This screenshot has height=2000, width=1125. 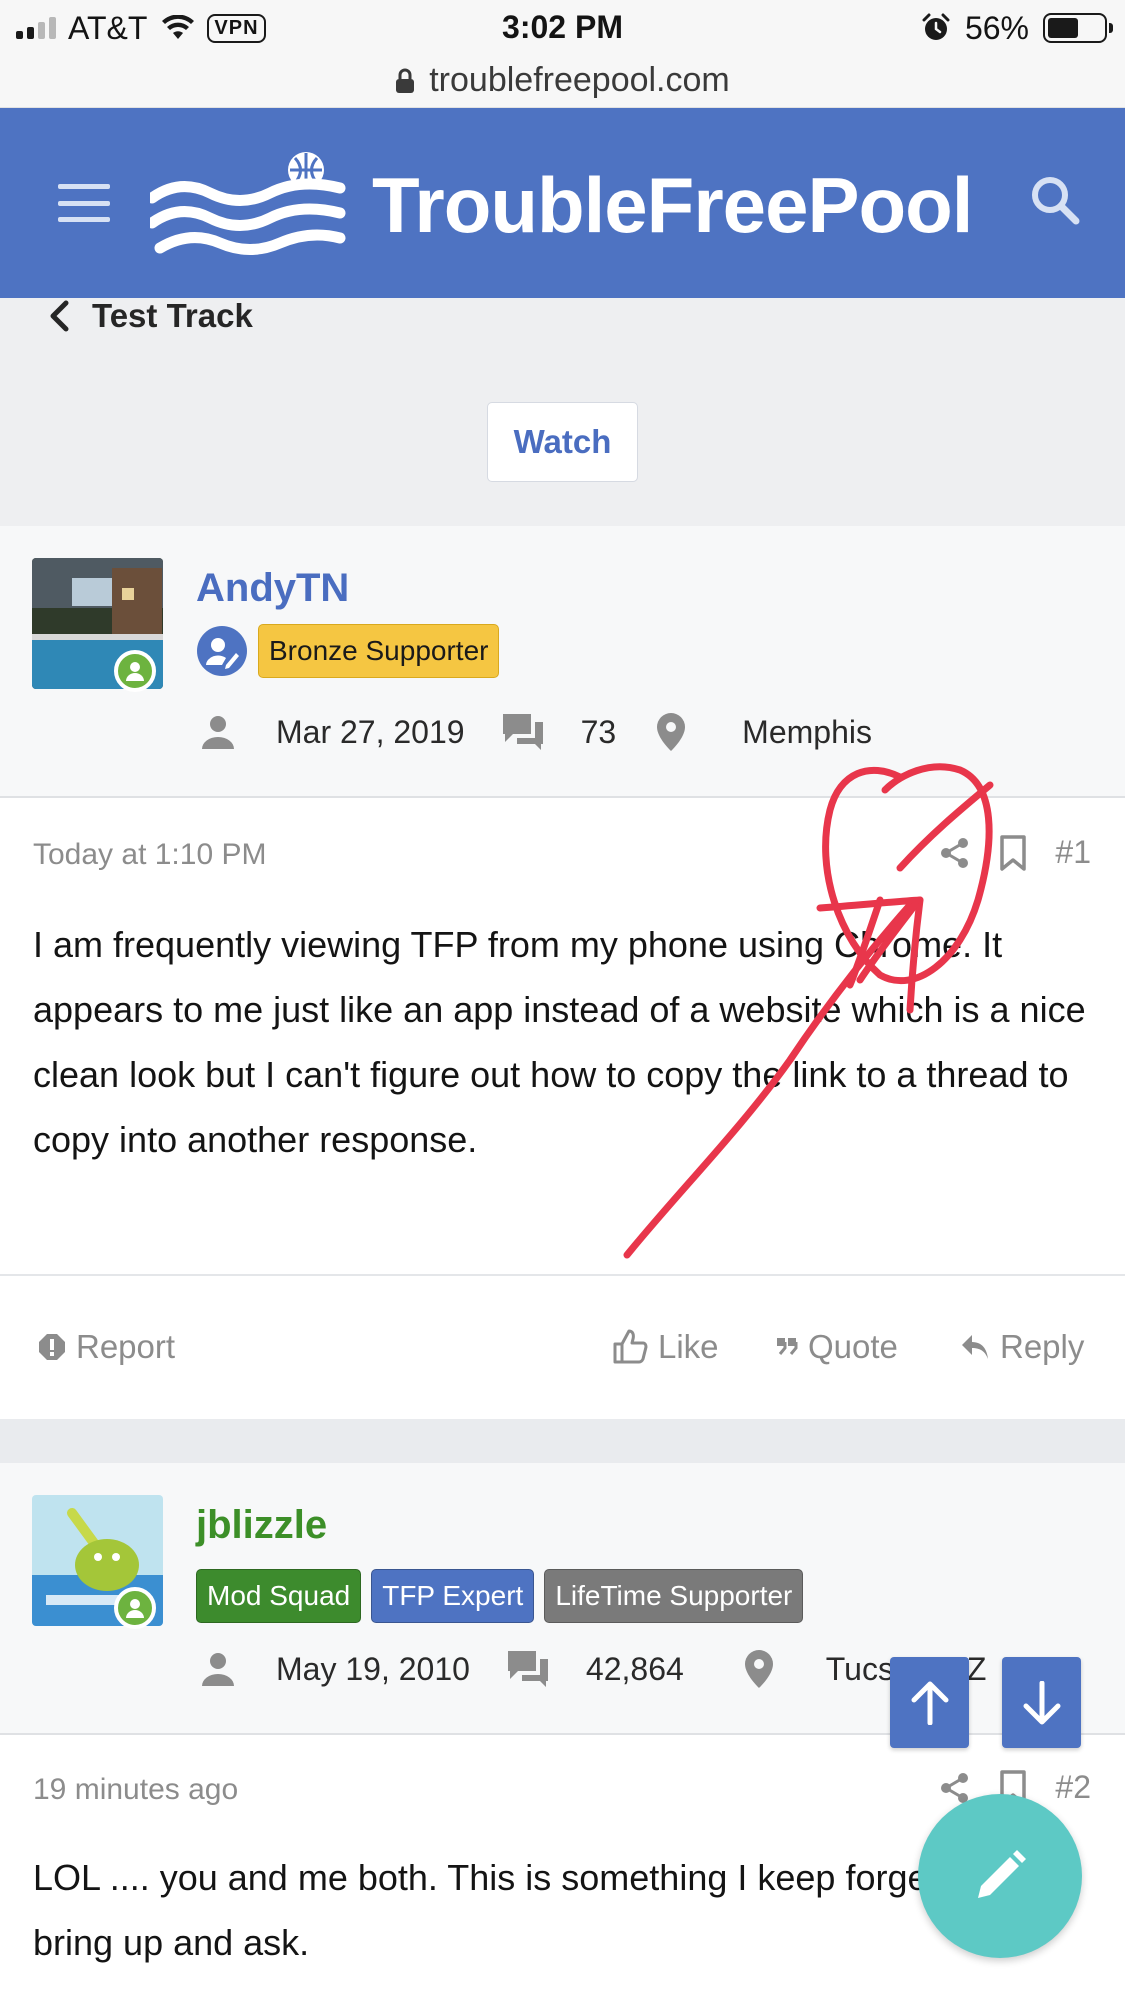 I want to click on bookmark-icon, so click(x=1013, y=852).